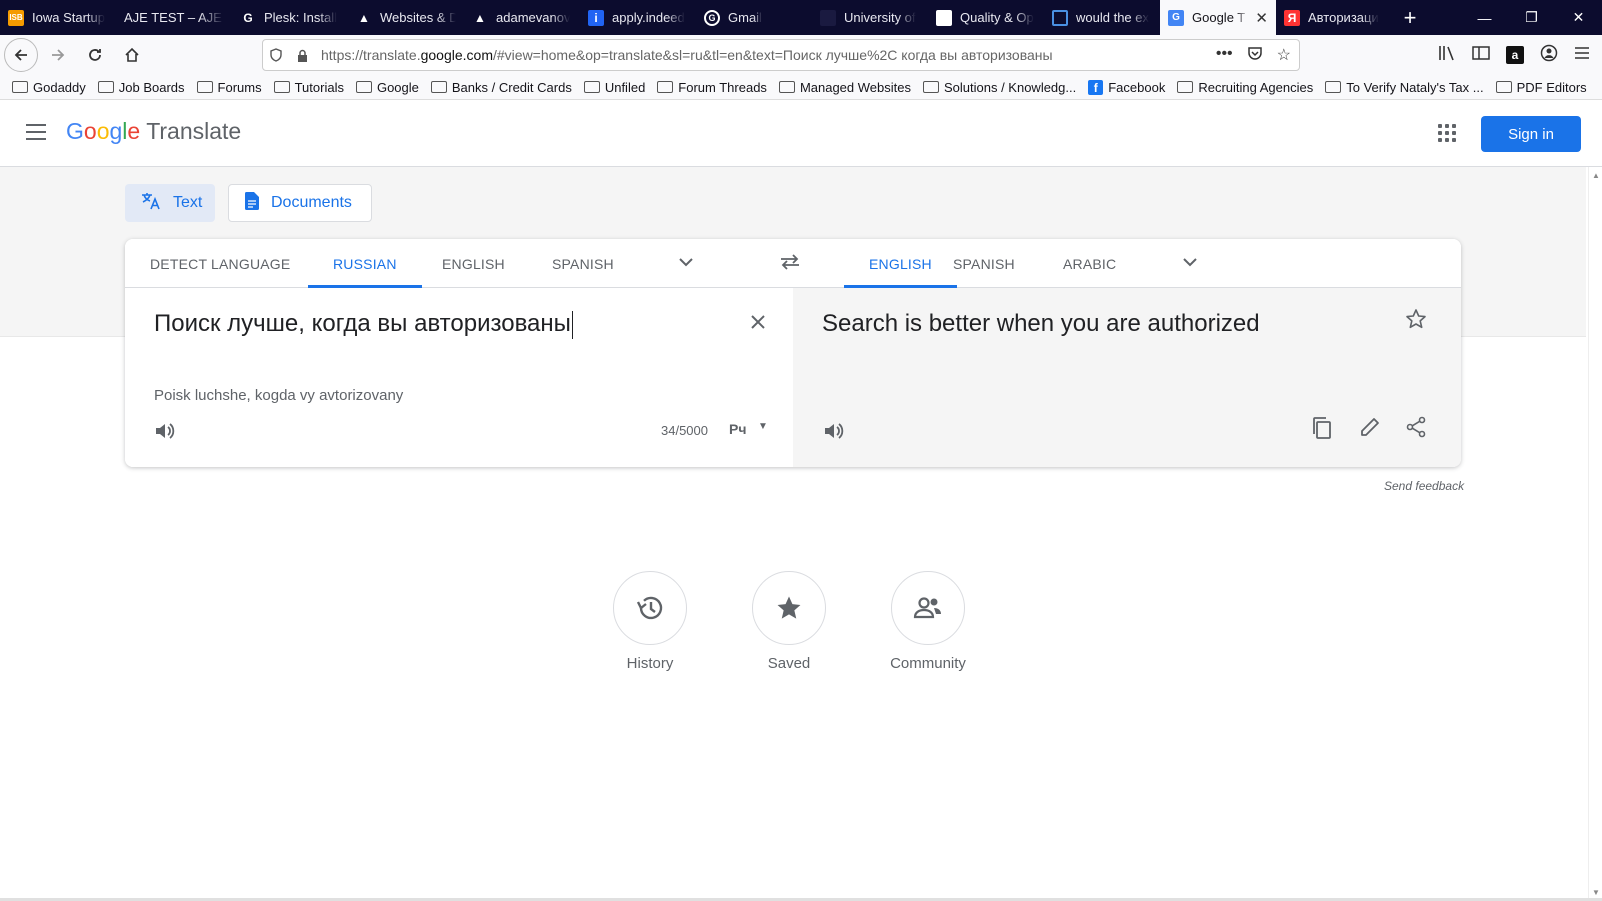 This screenshot has height=901, width=1602. Describe the element at coordinates (1515, 55) in the screenshot. I see `amazon-icon: a` at that location.